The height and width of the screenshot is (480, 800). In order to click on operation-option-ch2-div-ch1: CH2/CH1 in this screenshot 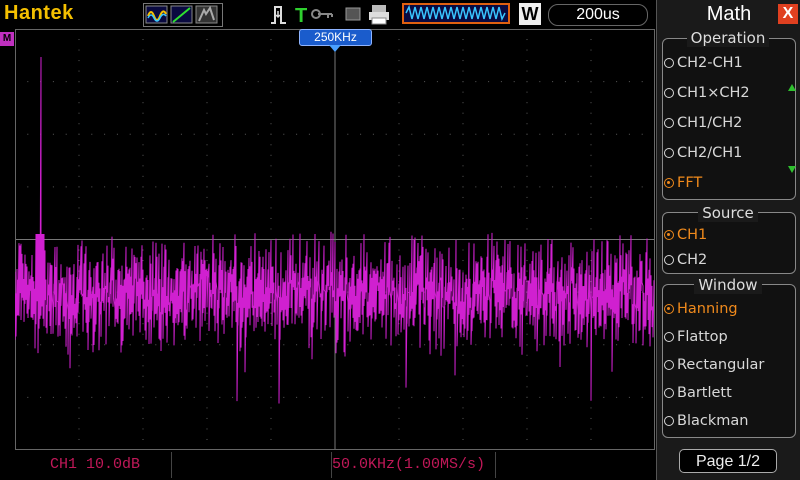, I will do `click(703, 153)`.